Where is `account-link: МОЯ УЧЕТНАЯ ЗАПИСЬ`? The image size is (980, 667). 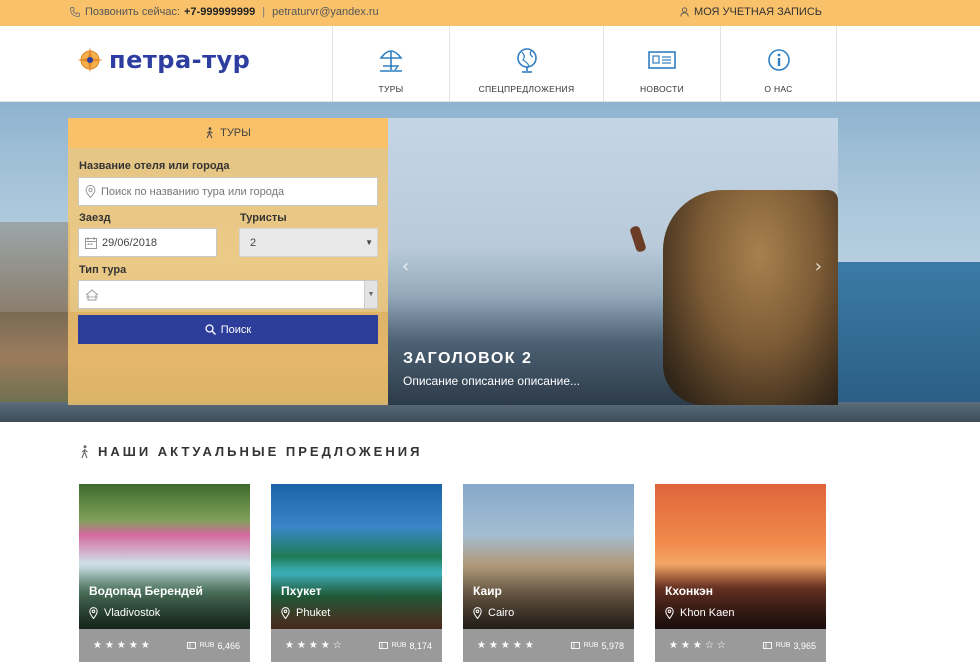
account-link: МОЯ УЧЕТНАЯ ЗАПИСЬ is located at coordinates (751, 12).